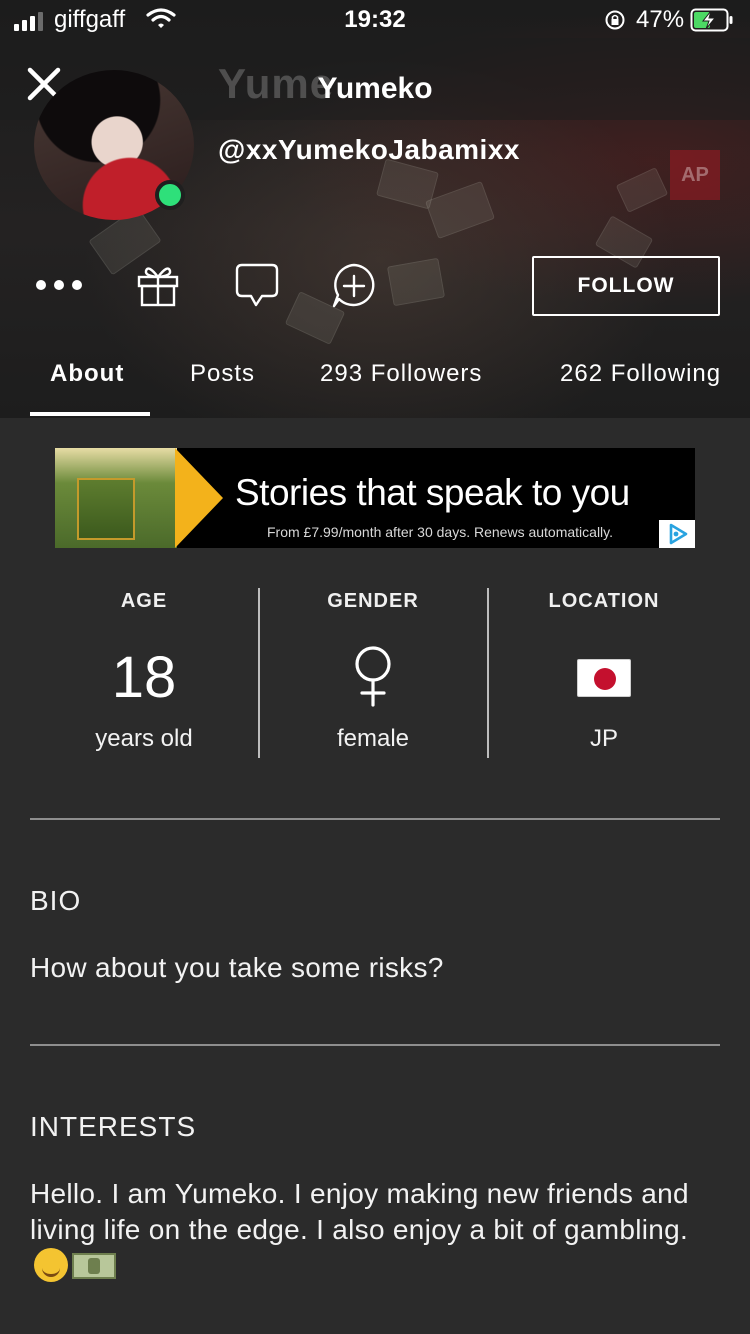 The width and height of the screenshot is (750, 1334). Describe the element at coordinates (677, 534) in the screenshot. I see `ad-choices-icon` at that location.